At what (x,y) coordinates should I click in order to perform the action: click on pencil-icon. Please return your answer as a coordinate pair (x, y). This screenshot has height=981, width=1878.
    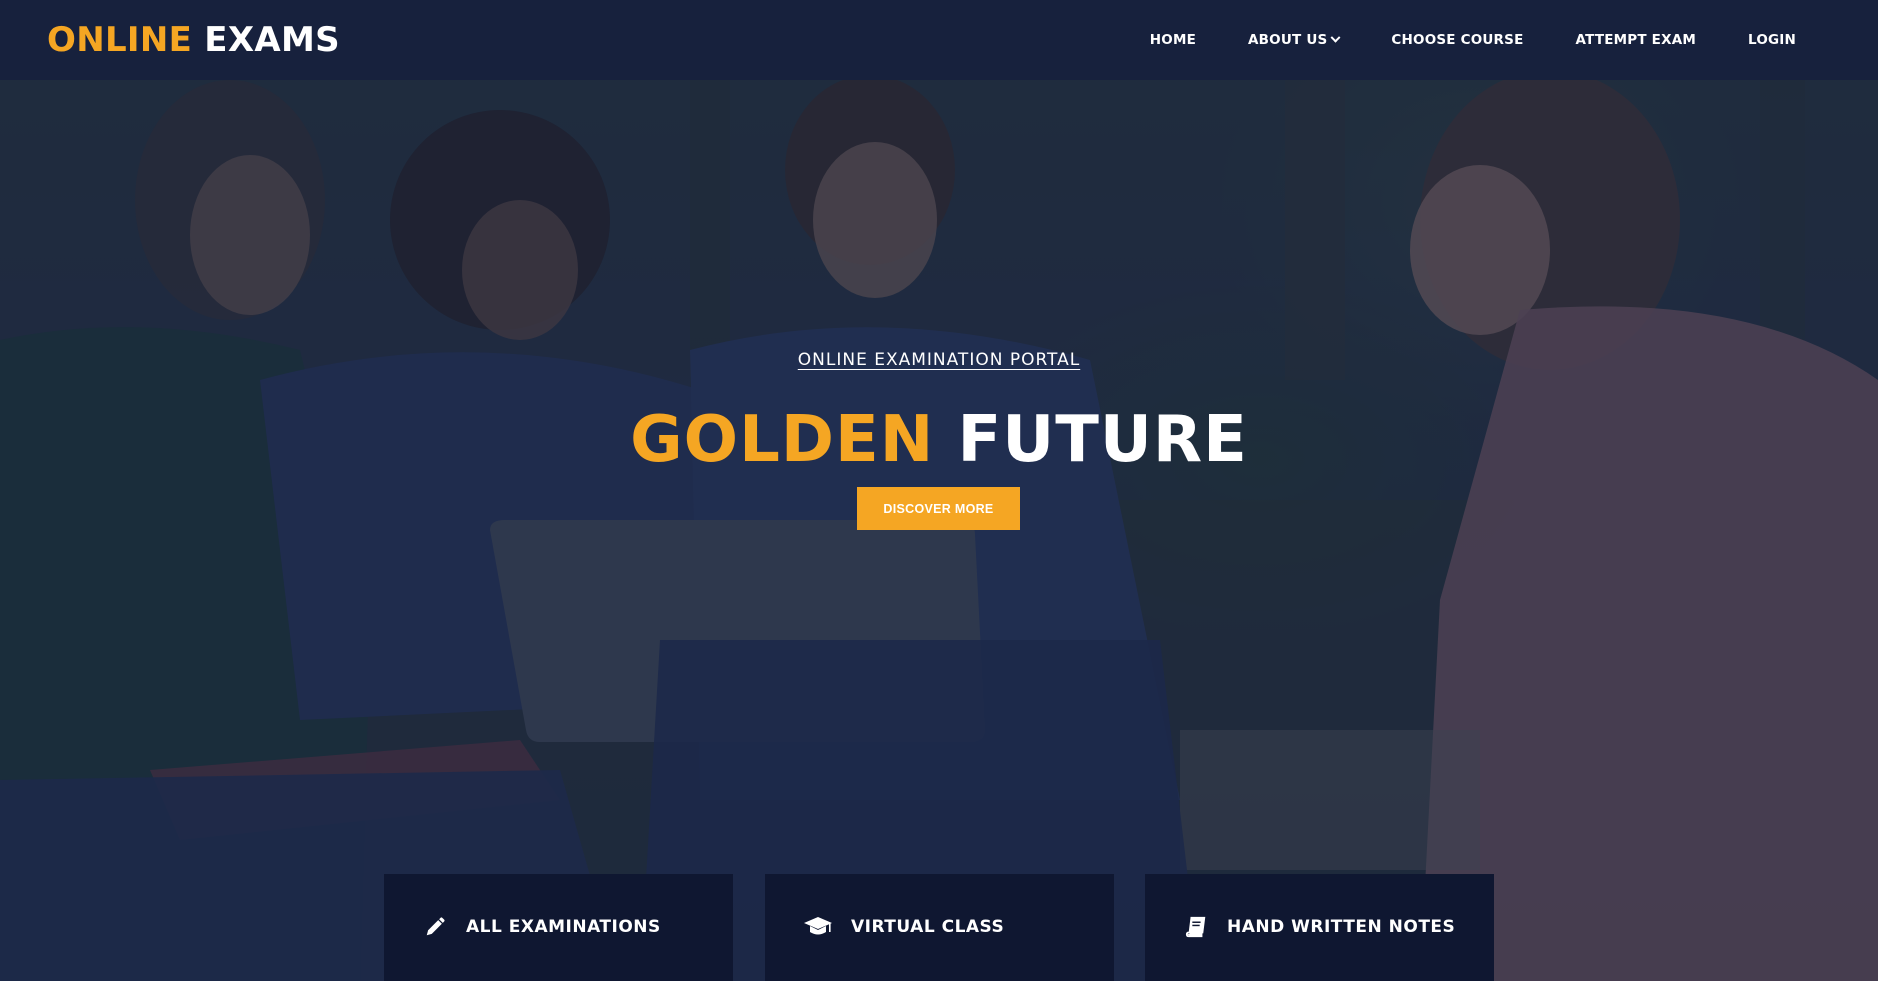
    Looking at the image, I should click on (435, 927).